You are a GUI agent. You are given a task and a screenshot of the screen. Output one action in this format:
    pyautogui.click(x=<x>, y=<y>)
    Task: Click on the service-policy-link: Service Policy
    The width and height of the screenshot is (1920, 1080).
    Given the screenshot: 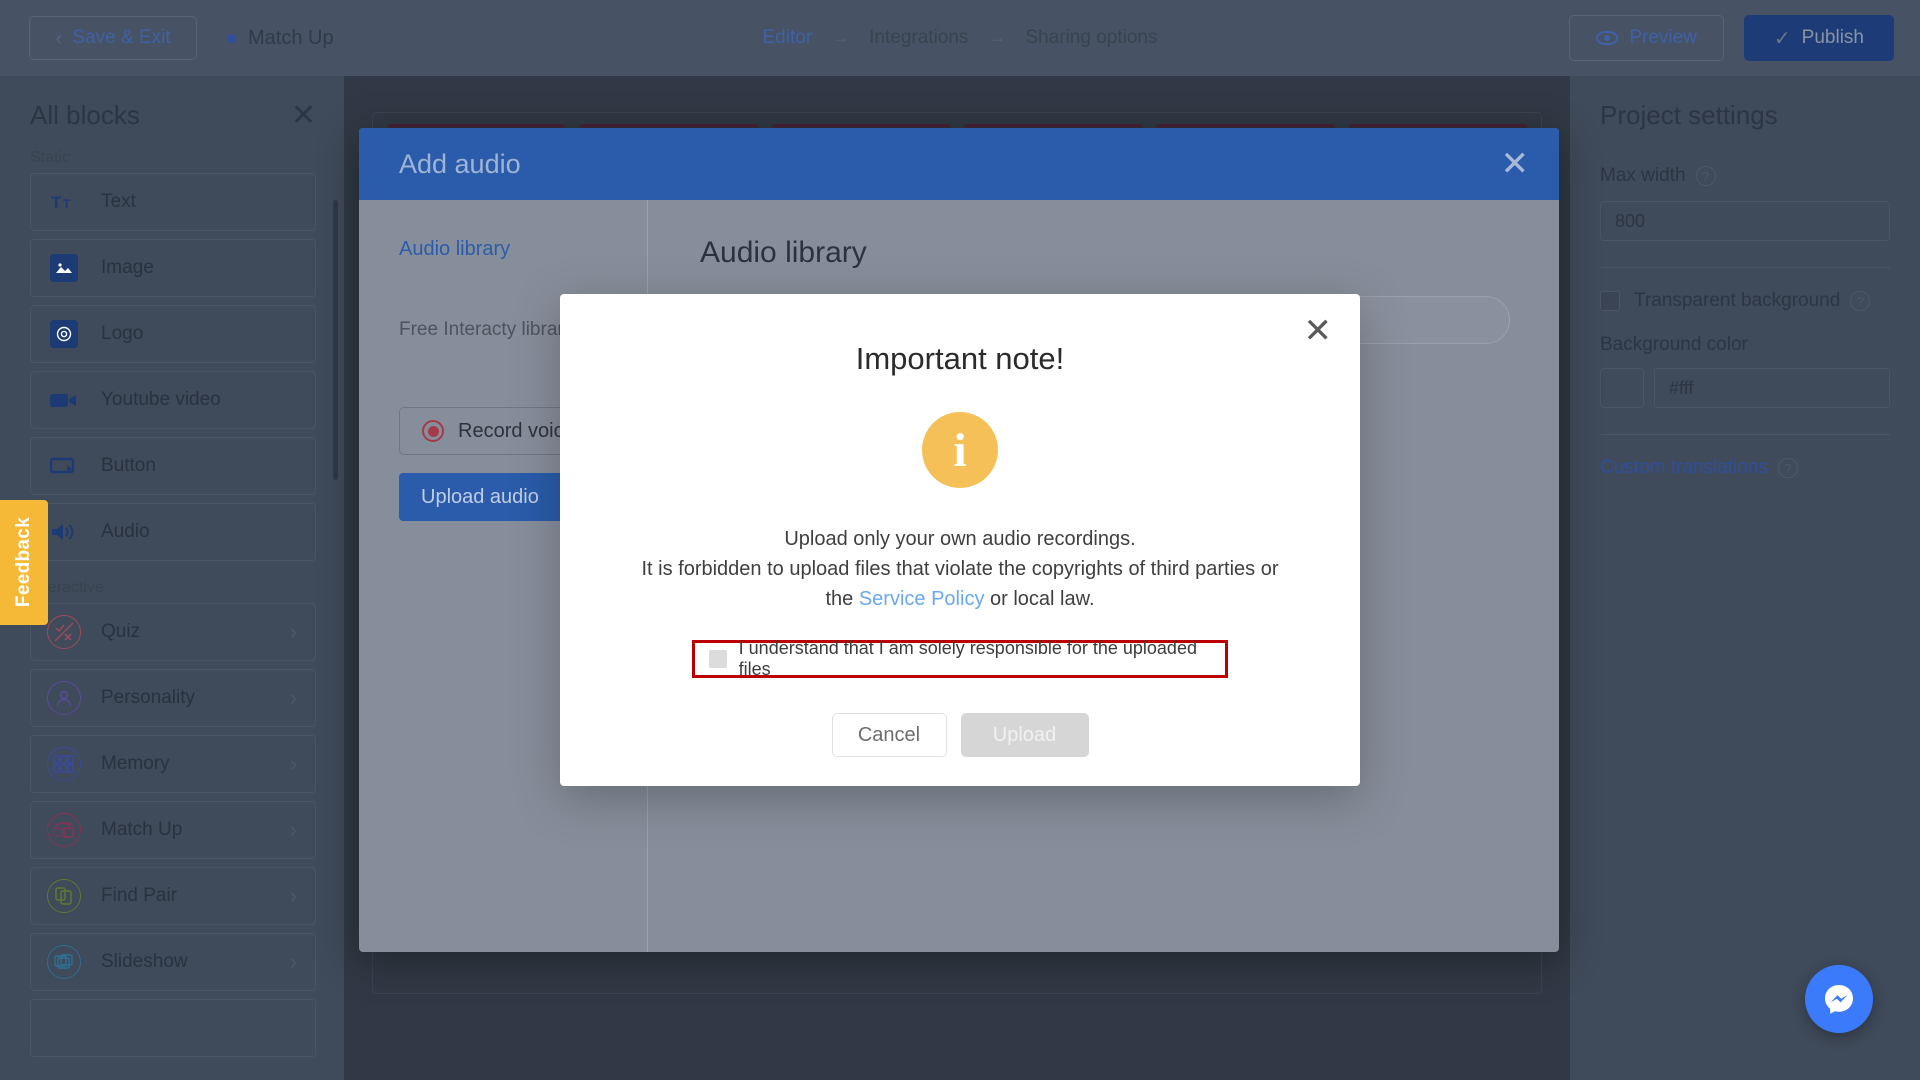 What is the action you would take?
    pyautogui.click(x=922, y=599)
    